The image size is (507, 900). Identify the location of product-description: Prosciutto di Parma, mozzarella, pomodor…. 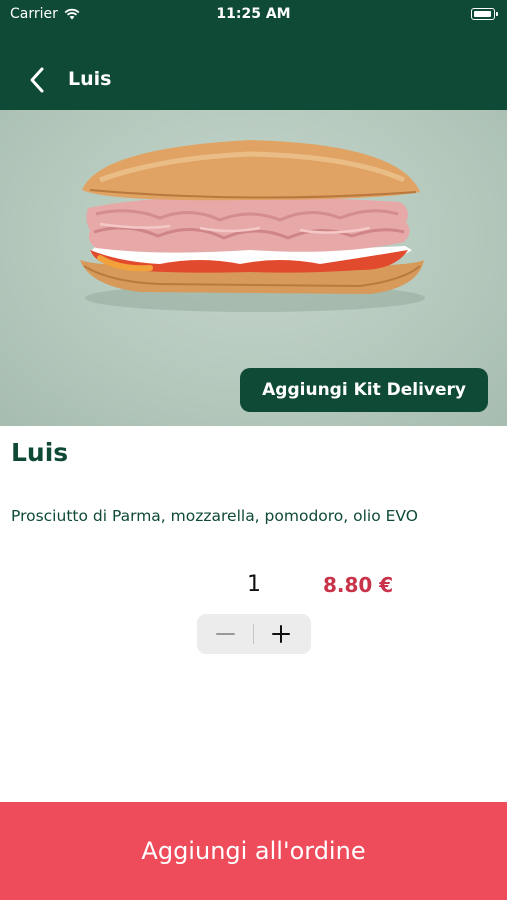
(214, 516).